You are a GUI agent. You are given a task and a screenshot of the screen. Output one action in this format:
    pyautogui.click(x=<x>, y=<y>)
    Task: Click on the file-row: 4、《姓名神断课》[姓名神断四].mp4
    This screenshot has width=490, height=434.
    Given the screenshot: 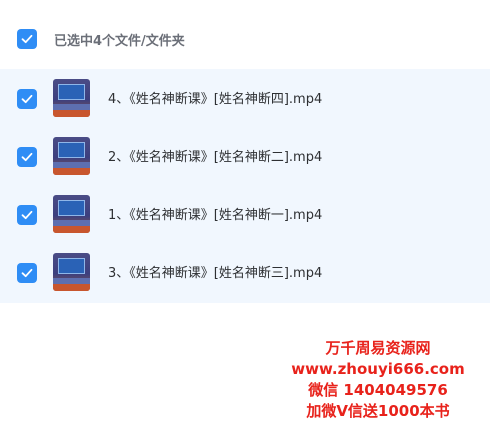 What is the action you would take?
    pyautogui.click(x=245, y=98)
    